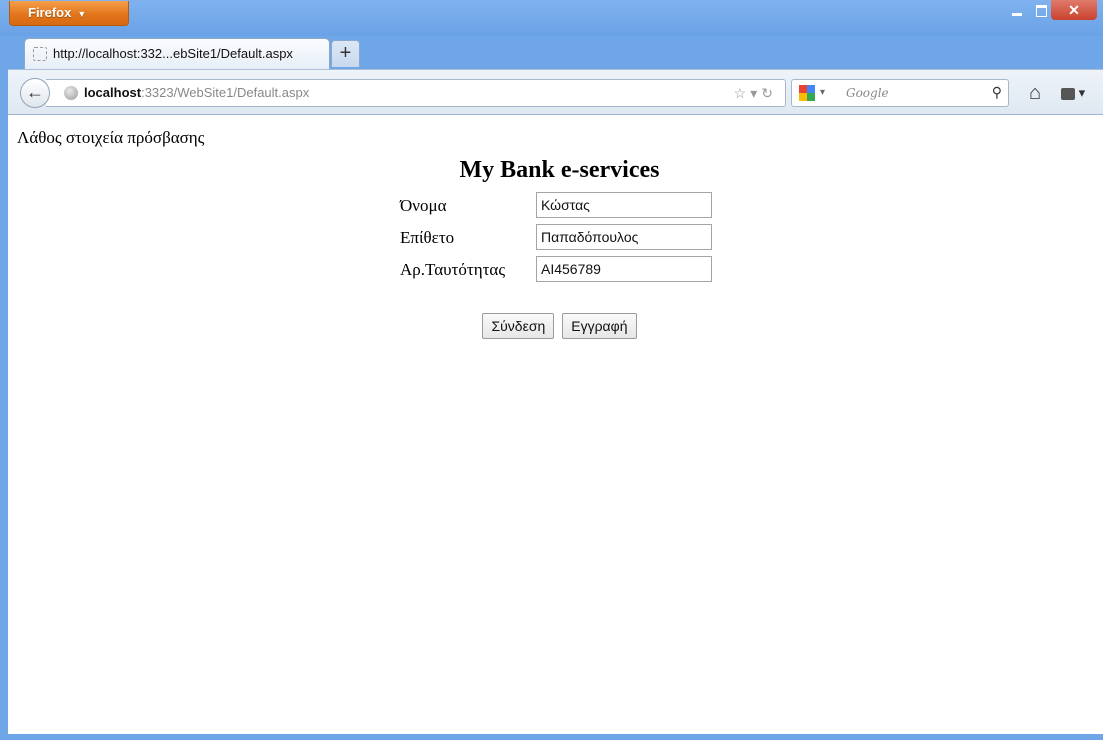  Describe the element at coordinates (518, 326) in the screenshot. I see `login-button: Σύνδεση` at that location.